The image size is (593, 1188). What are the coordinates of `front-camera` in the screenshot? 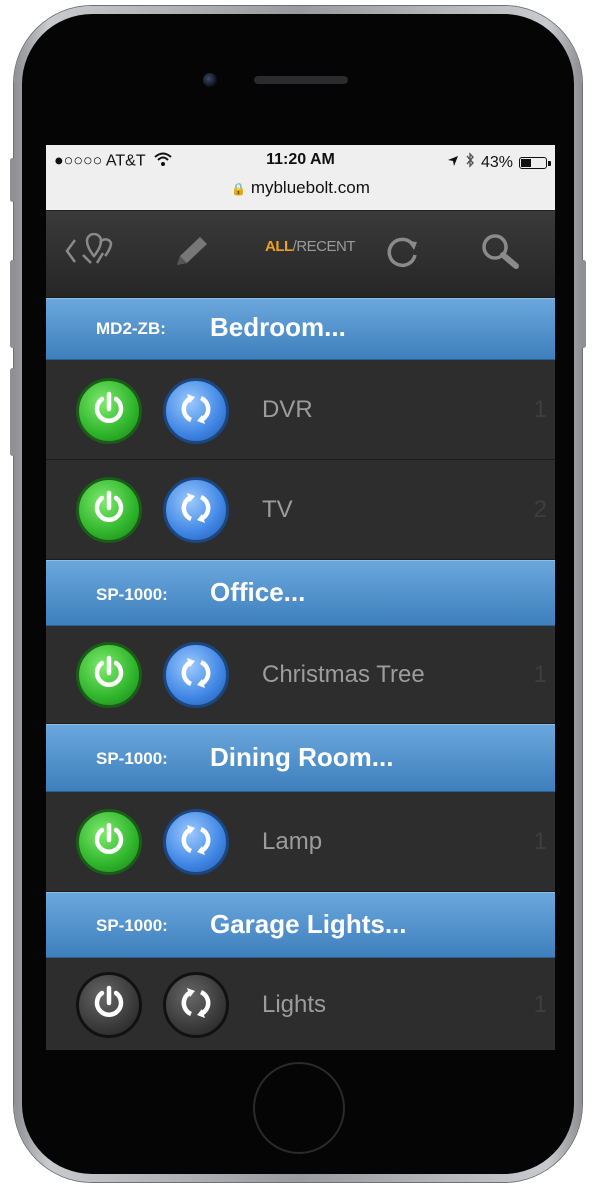 It's located at (210, 80).